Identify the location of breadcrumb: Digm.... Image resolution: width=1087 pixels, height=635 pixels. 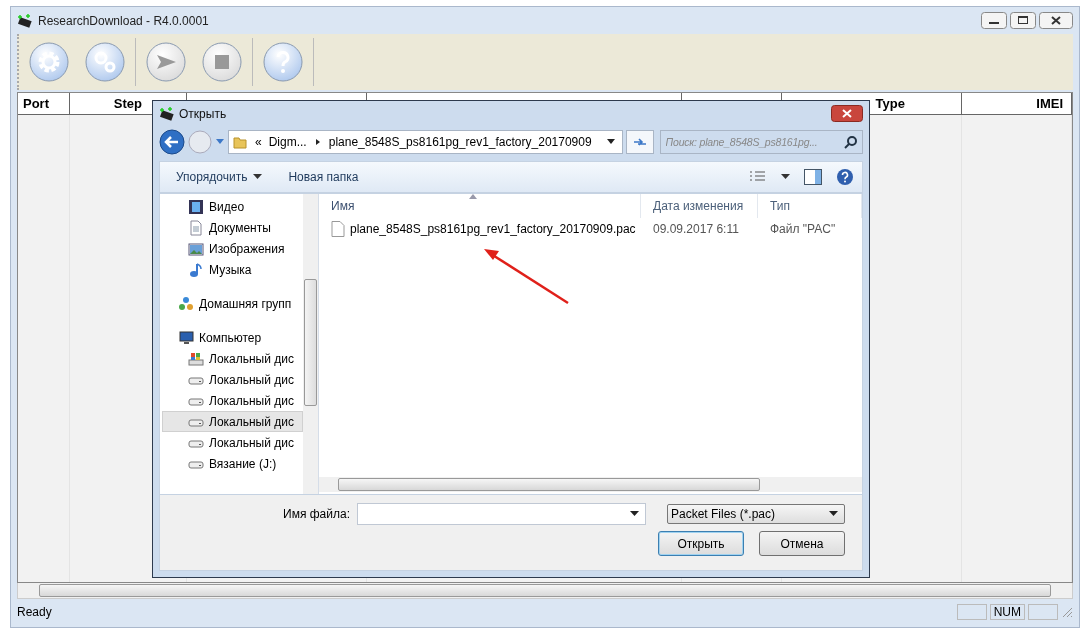
(287, 142).